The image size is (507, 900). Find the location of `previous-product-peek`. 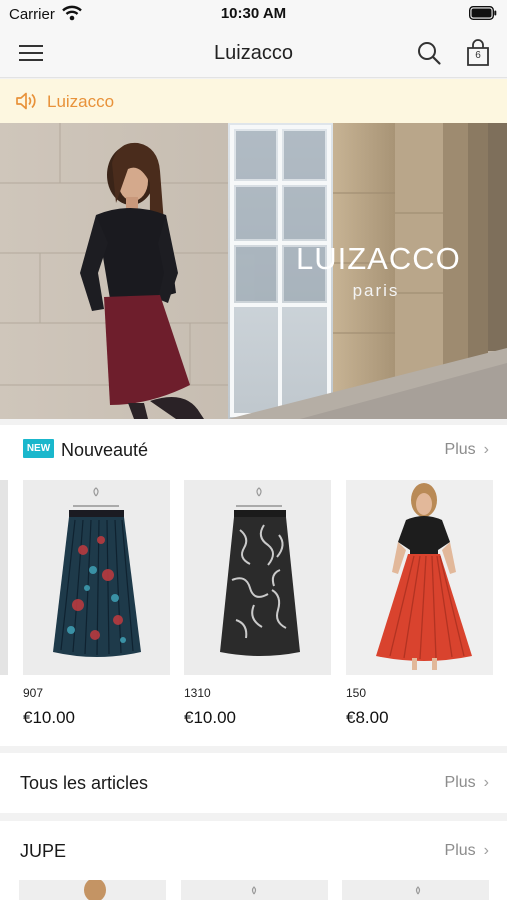

previous-product-peek is located at coordinates (4, 577).